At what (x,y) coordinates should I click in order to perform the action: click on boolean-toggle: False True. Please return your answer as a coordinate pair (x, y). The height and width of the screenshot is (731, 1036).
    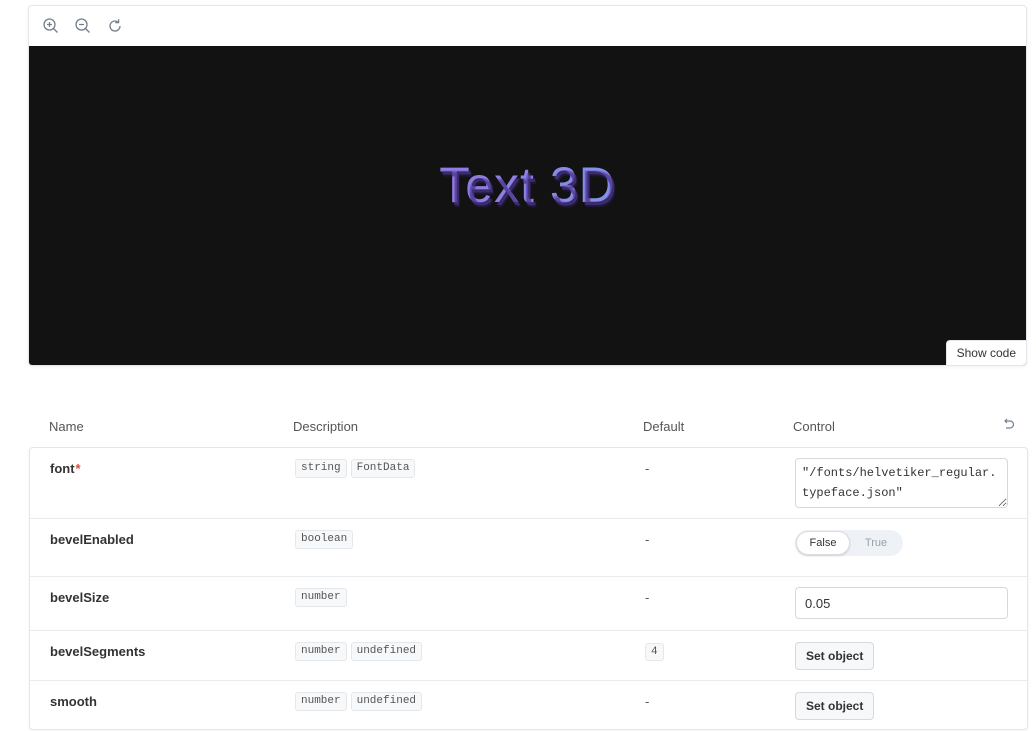
    Looking at the image, I should click on (849, 543).